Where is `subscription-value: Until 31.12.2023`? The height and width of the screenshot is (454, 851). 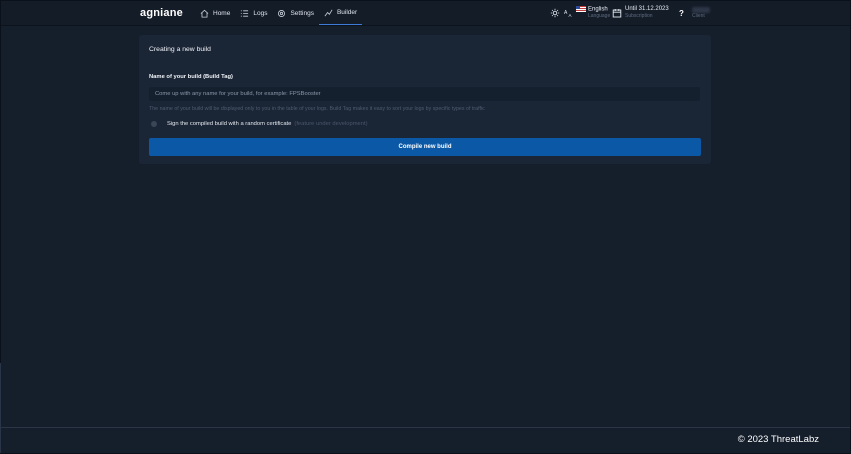
subscription-value: Until 31.12.2023 is located at coordinates (647, 9).